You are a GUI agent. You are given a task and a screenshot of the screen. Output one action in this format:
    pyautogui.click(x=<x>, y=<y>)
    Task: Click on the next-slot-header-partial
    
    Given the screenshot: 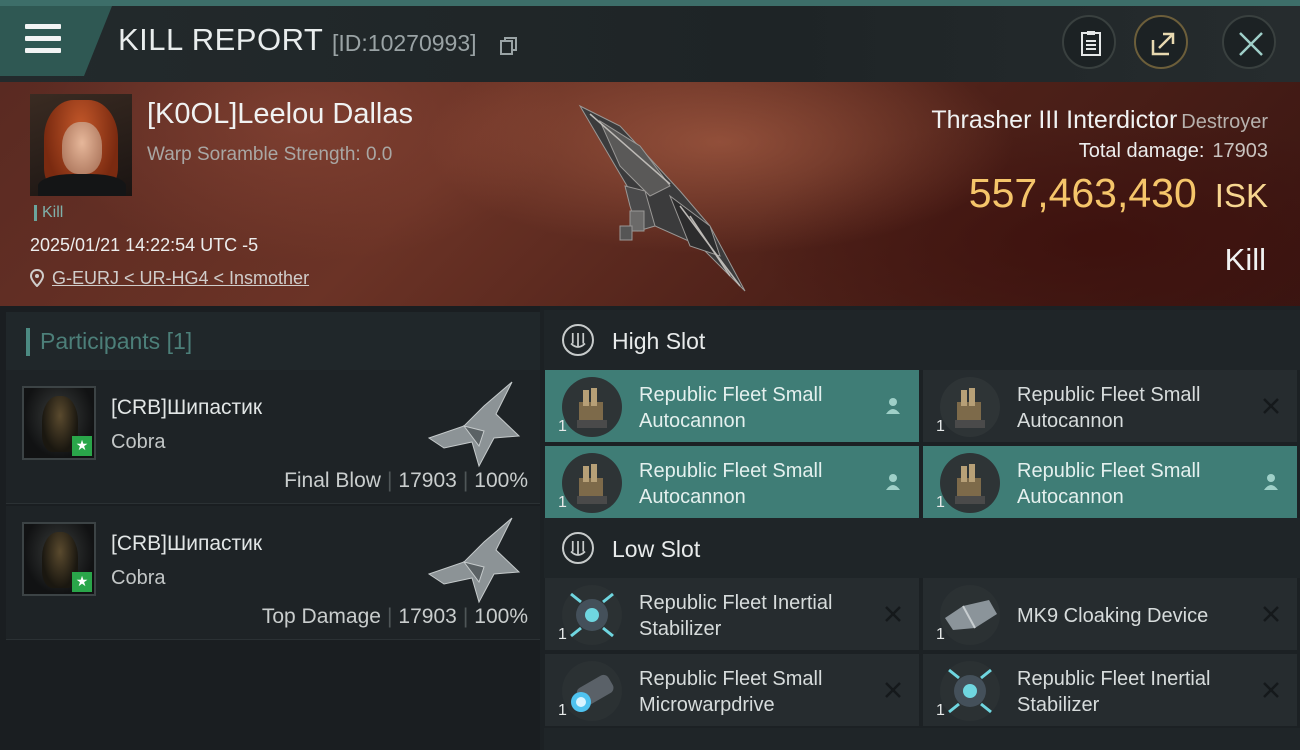 What is the action you would take?
    pyautogui.click(x=922, y=739)
    